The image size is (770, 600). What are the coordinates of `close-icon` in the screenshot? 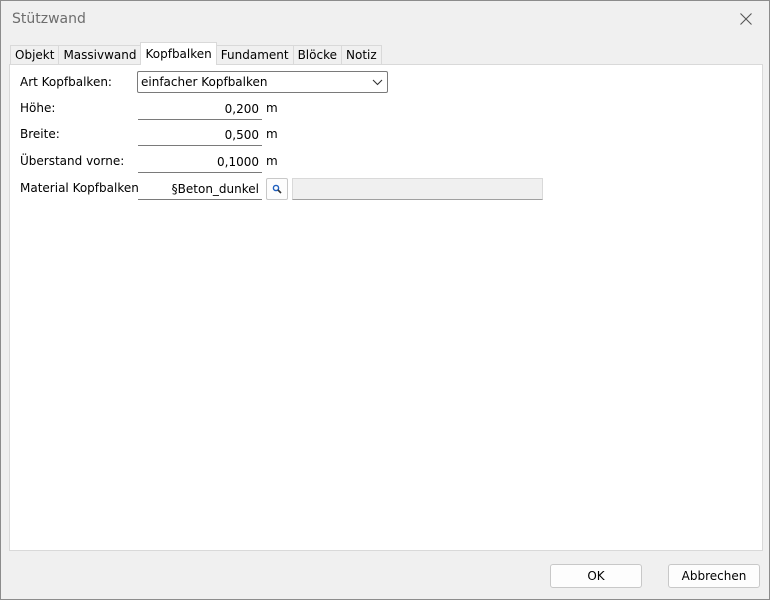 It's located at (746, 19).